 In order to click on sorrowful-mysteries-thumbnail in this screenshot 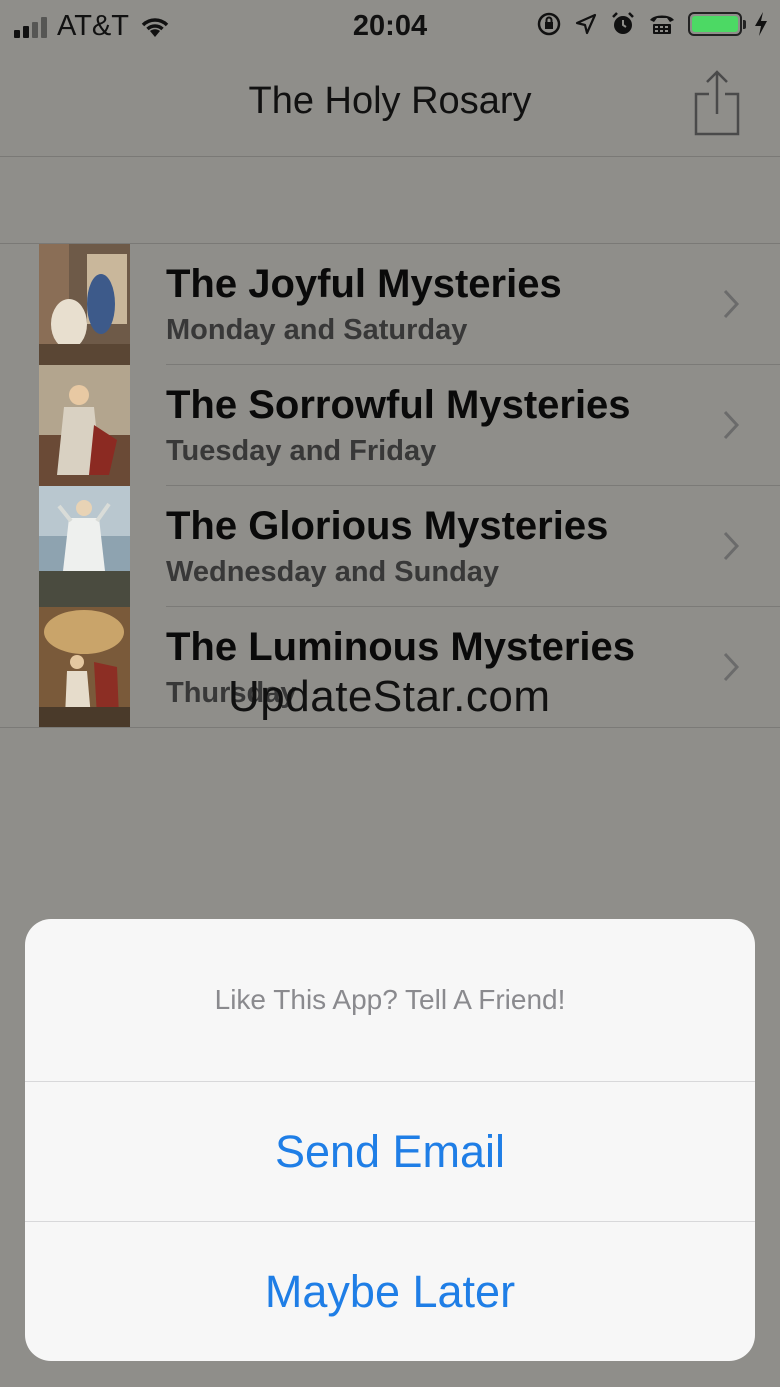, I will do `click(84, 425)`.